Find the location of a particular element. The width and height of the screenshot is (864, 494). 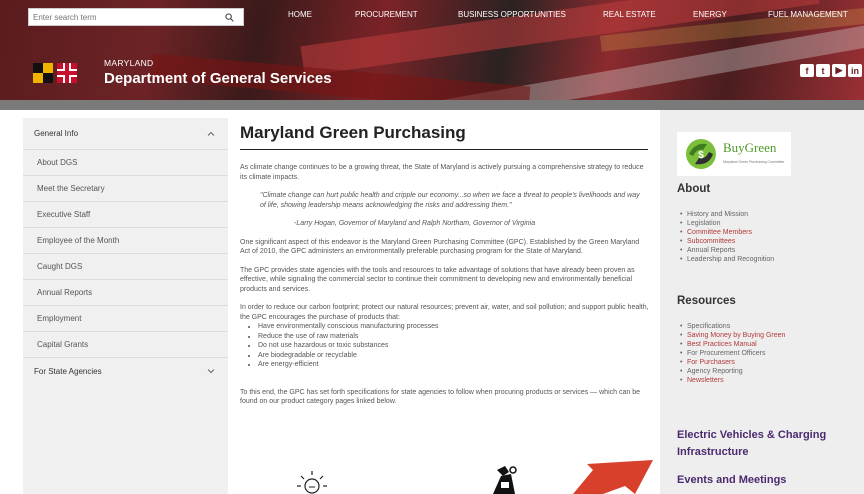

maryland-flag-logo-icon is located at coordinates (55, 71).